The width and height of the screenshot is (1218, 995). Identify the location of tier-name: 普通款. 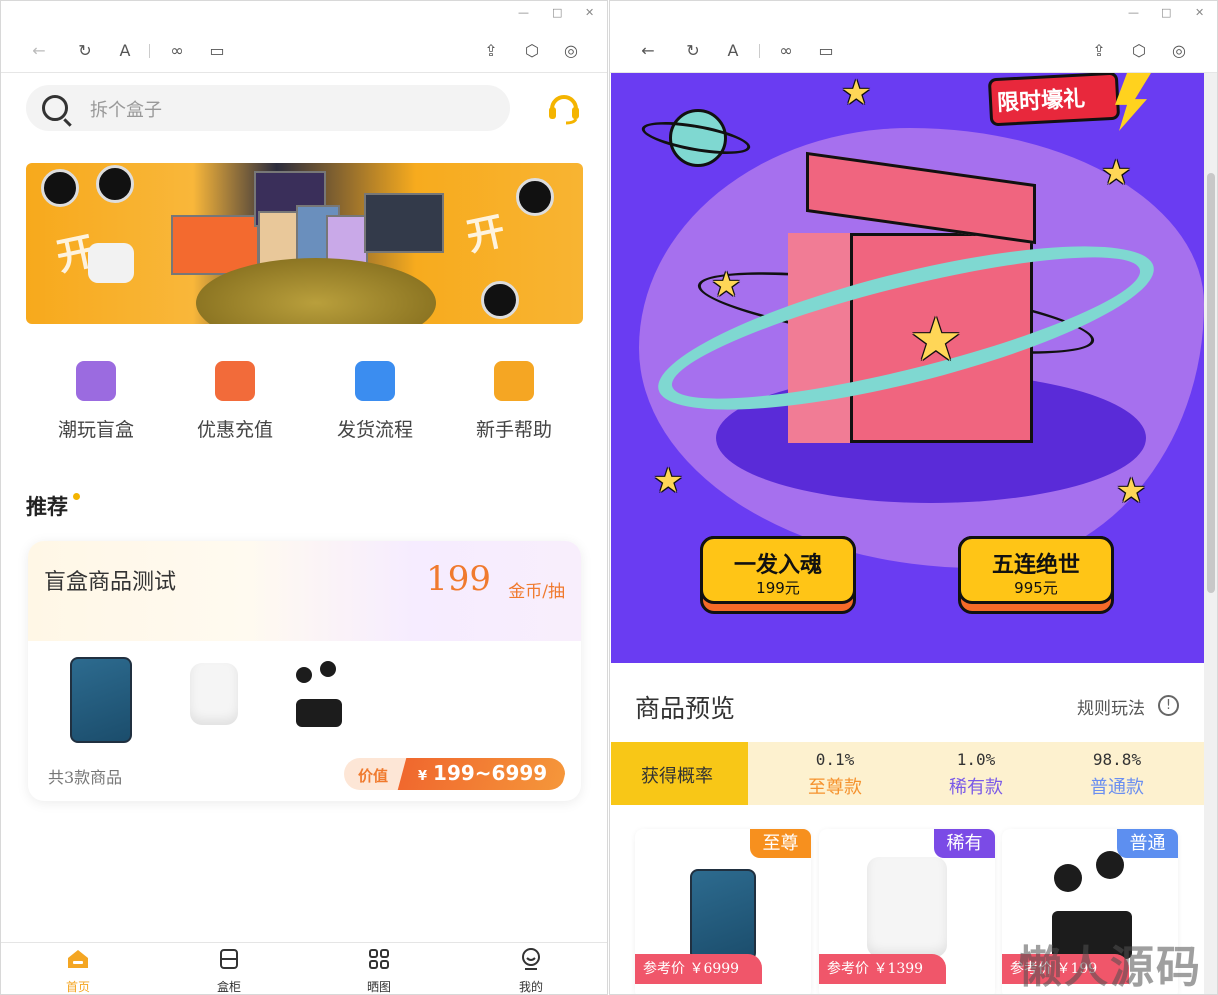
(1117, 787).